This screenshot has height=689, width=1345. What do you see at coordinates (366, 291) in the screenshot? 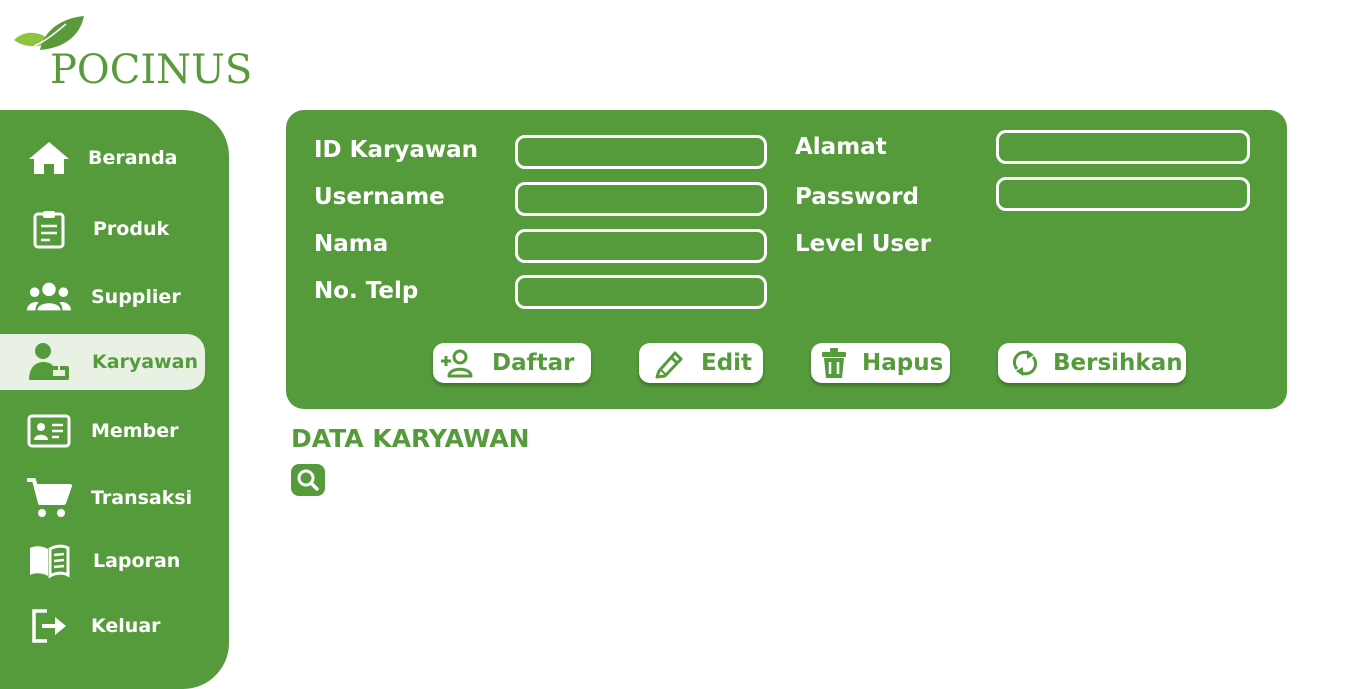
I see `no-telp-label: No. Telp` at bounding box center [366, 291].